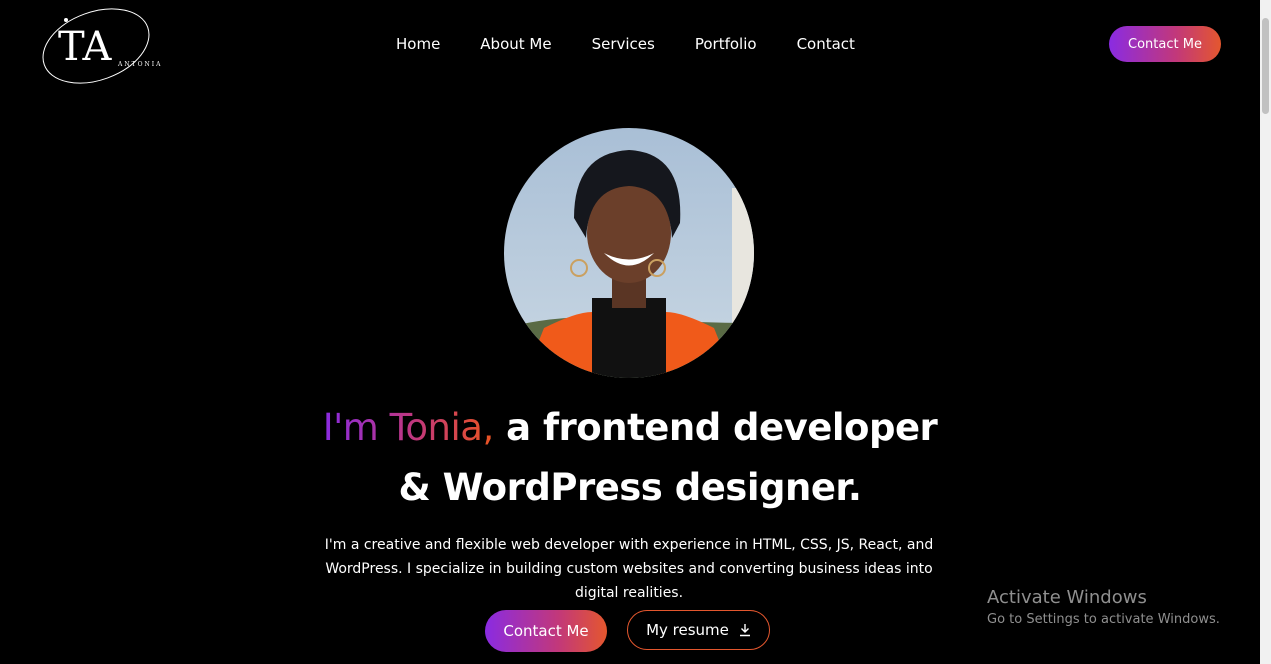  What do you see at coordinates (1265, 332) in the screenshot?
I see `page-scrollbar` at bounding box center [1265, 332].